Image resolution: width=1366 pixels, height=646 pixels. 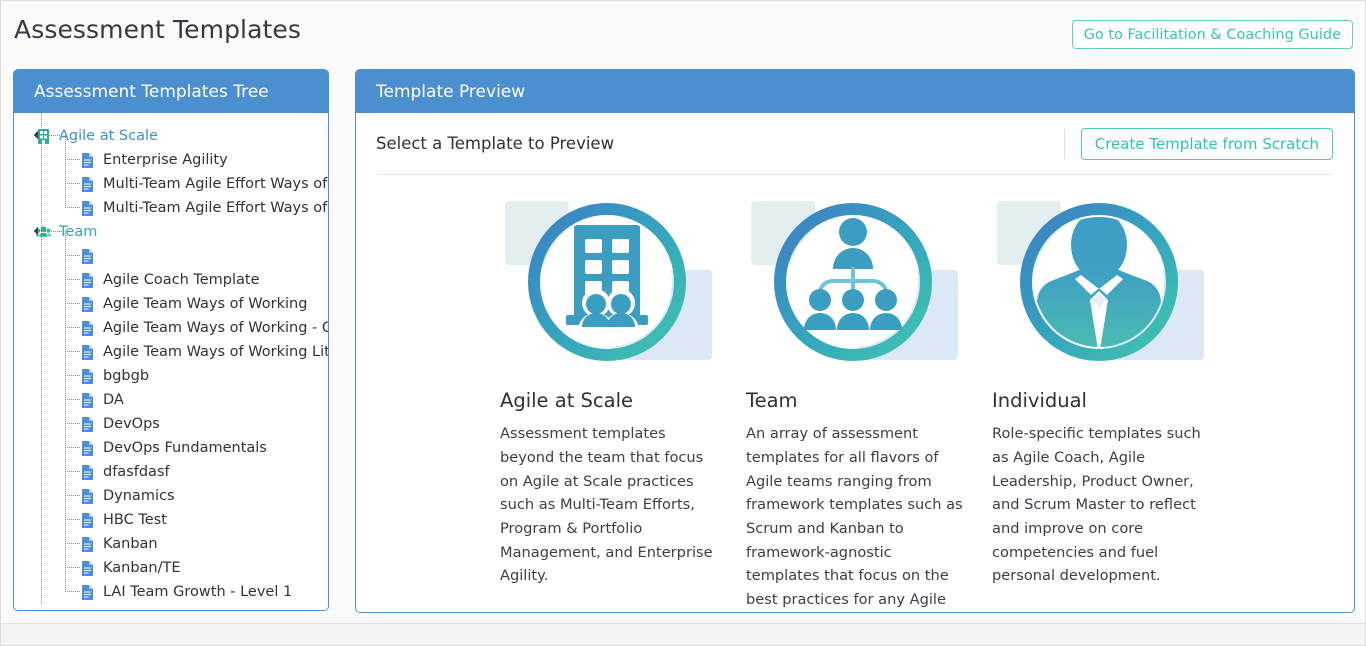 What do you see at coordinates (855, 284) in the screenshot?
I see `org-chart-team-icon` at bounding box center [855, 284].